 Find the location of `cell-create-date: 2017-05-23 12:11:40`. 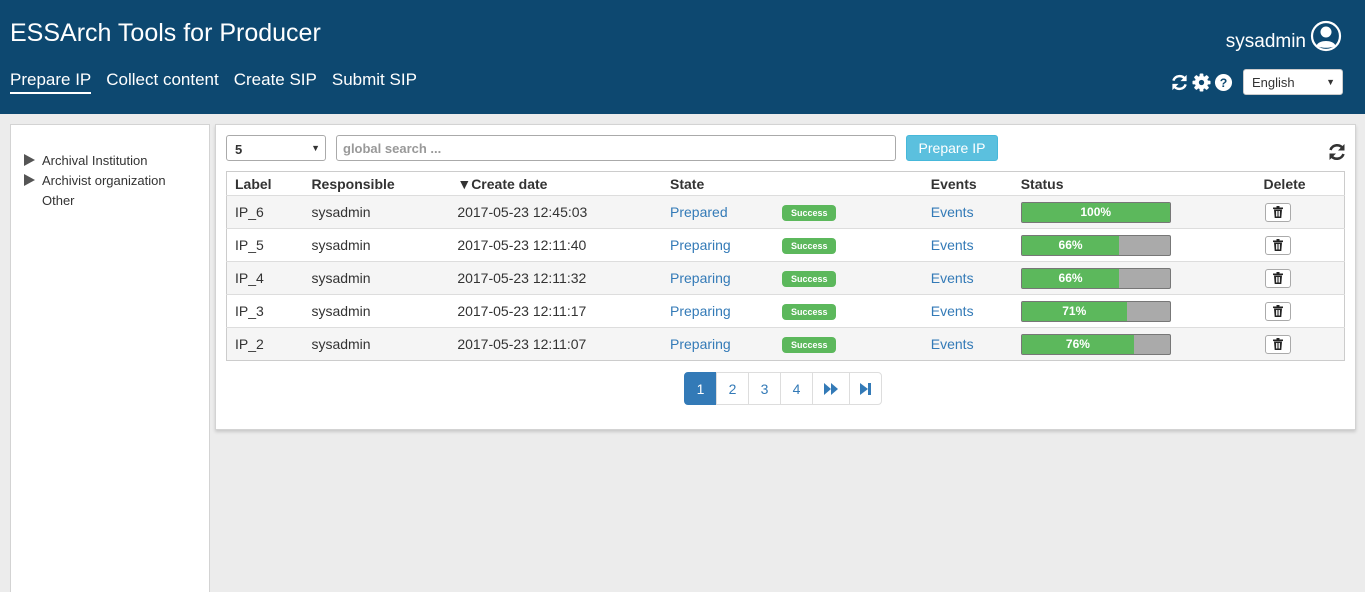

cell-create-date: 2017-05-23 12:11:40 is located at coordinates (556, 245).